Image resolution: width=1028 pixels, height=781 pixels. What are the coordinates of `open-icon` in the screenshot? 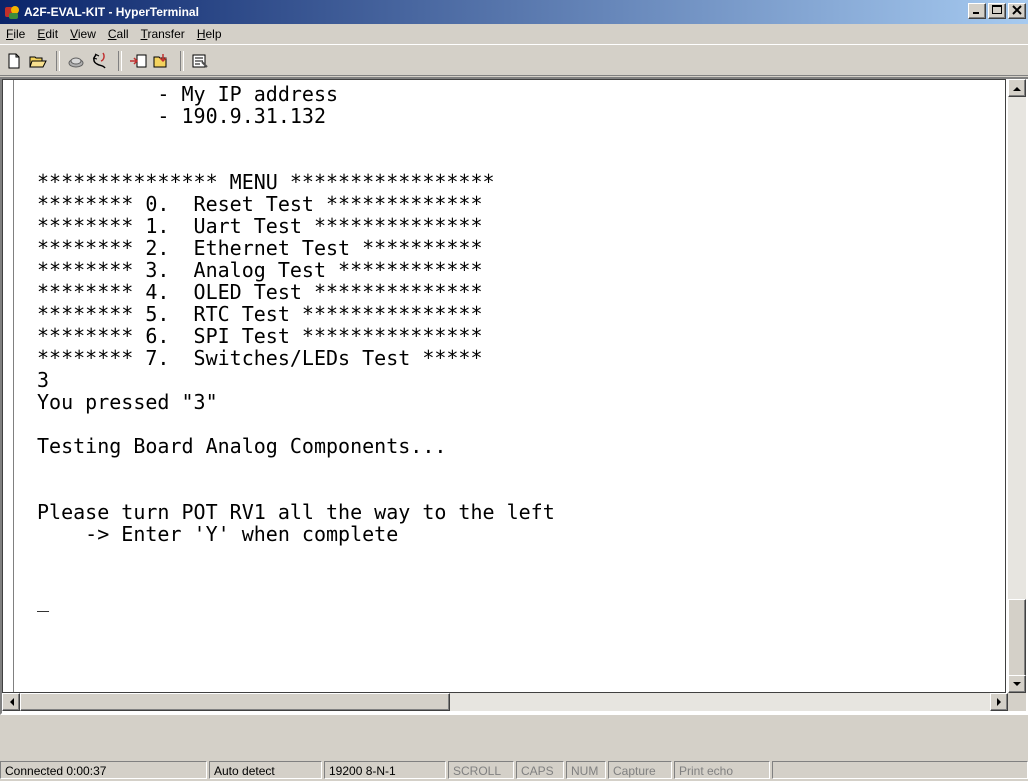 It's located at (38, 62).